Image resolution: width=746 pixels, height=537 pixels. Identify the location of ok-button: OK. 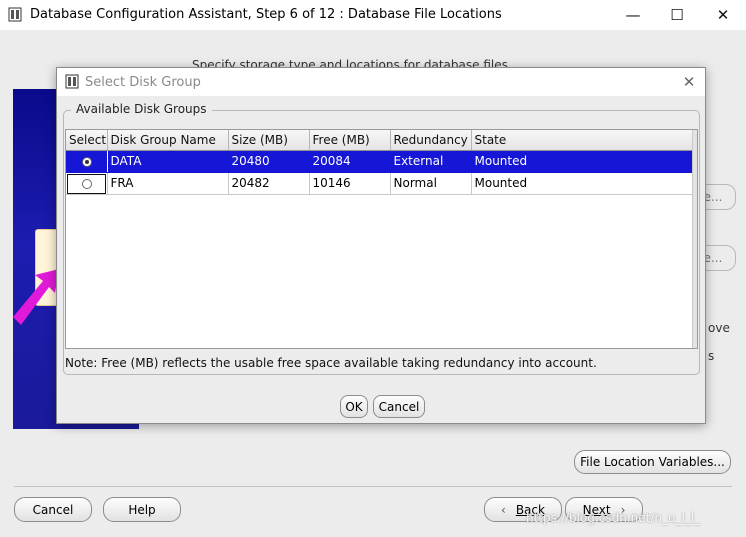
(354, 406).